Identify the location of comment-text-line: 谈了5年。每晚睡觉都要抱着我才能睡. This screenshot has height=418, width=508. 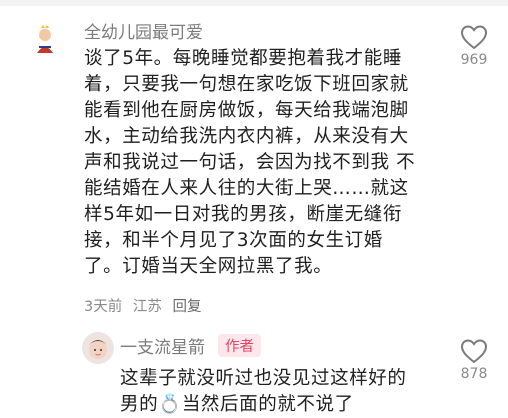
(243, 58).